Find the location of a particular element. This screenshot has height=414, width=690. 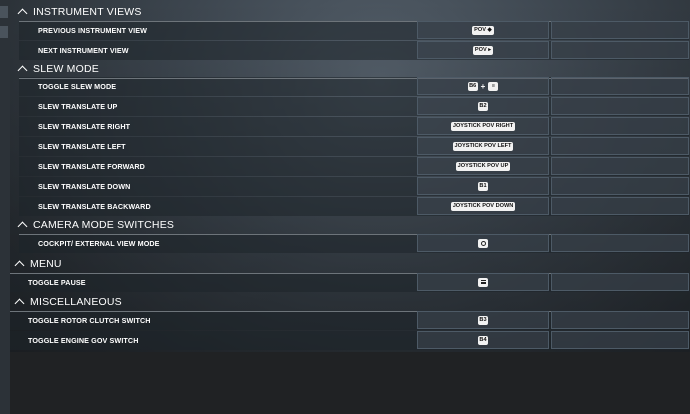

binding-label: PREVIOUS INSTRUMENT VIEW is located at coordinates (93, 30).